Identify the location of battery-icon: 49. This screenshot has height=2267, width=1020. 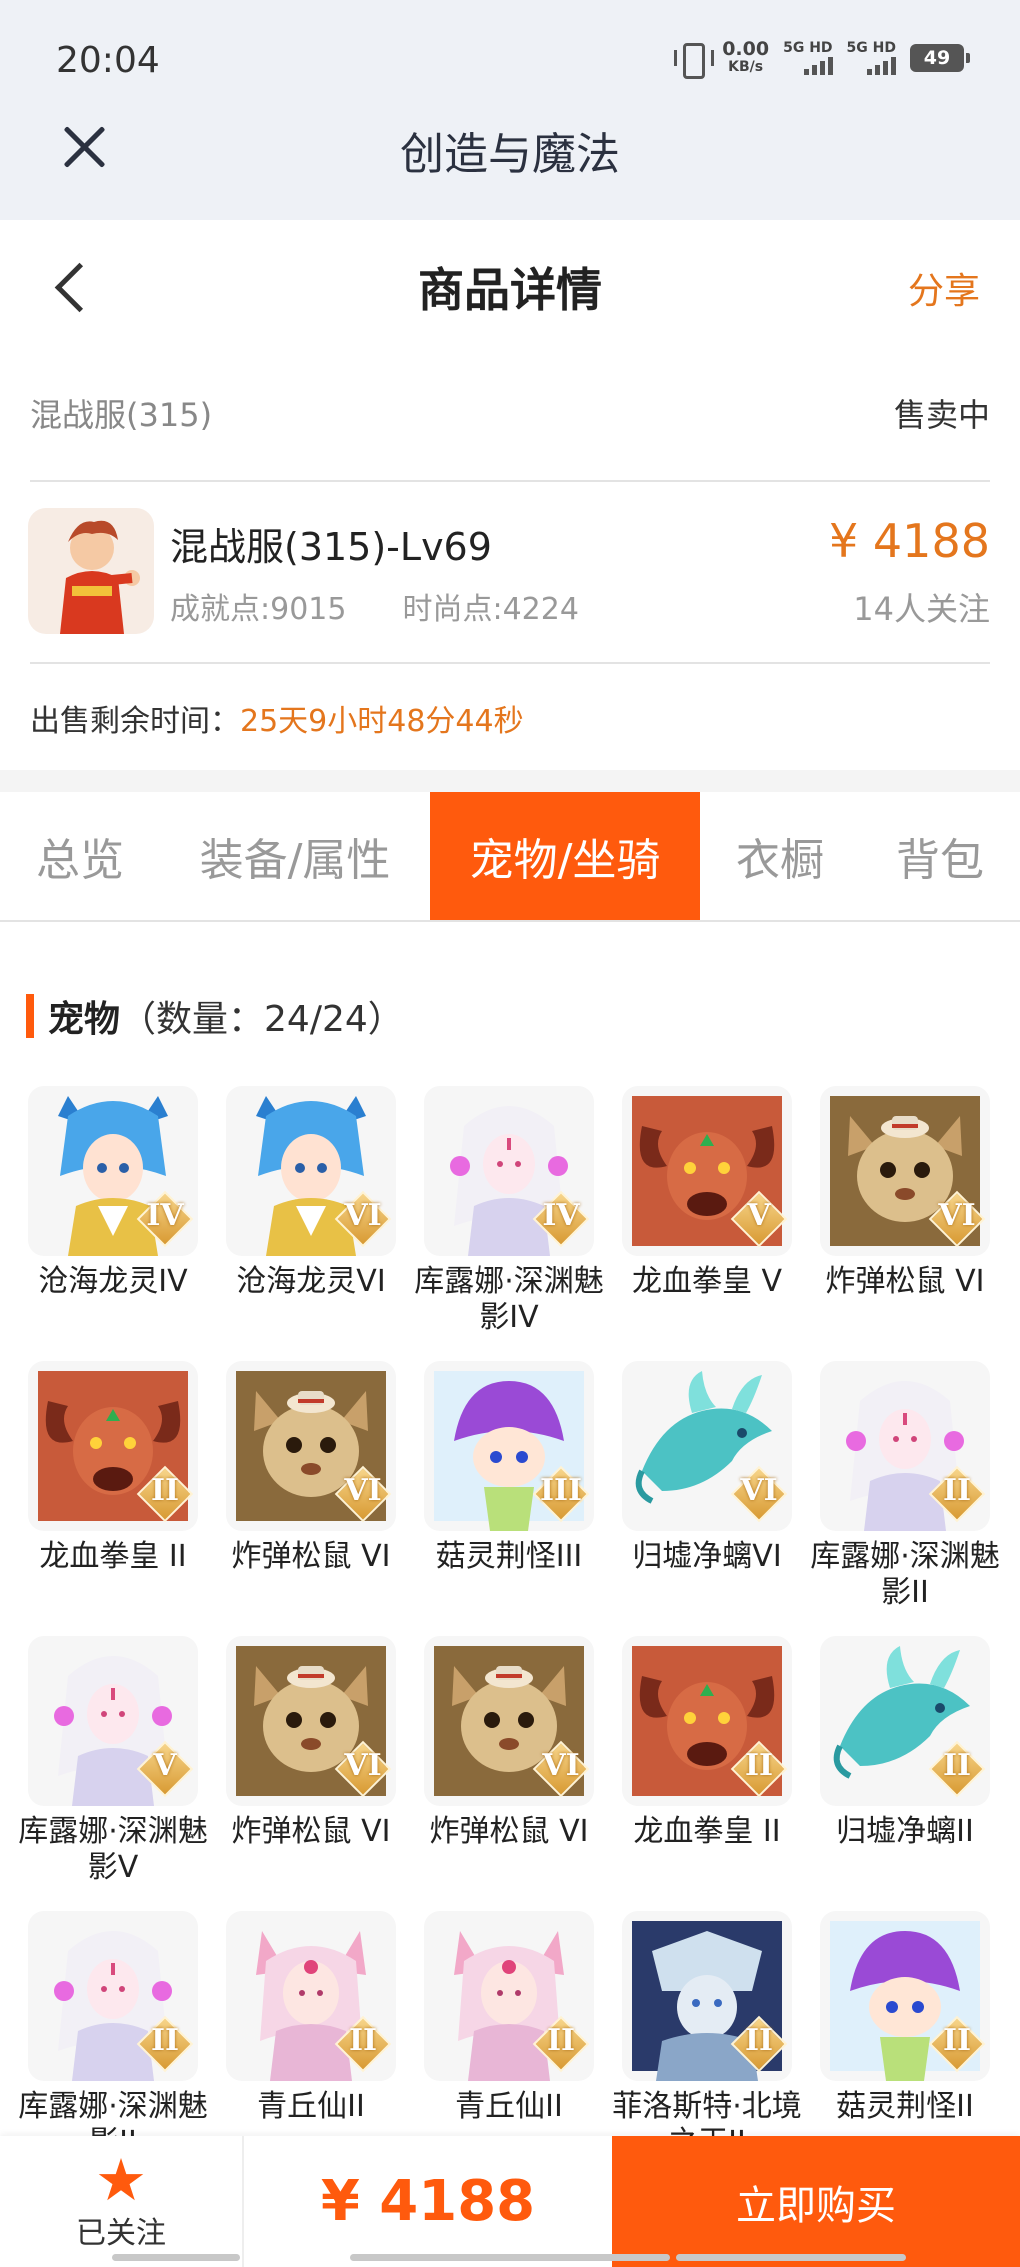
(940, 58).